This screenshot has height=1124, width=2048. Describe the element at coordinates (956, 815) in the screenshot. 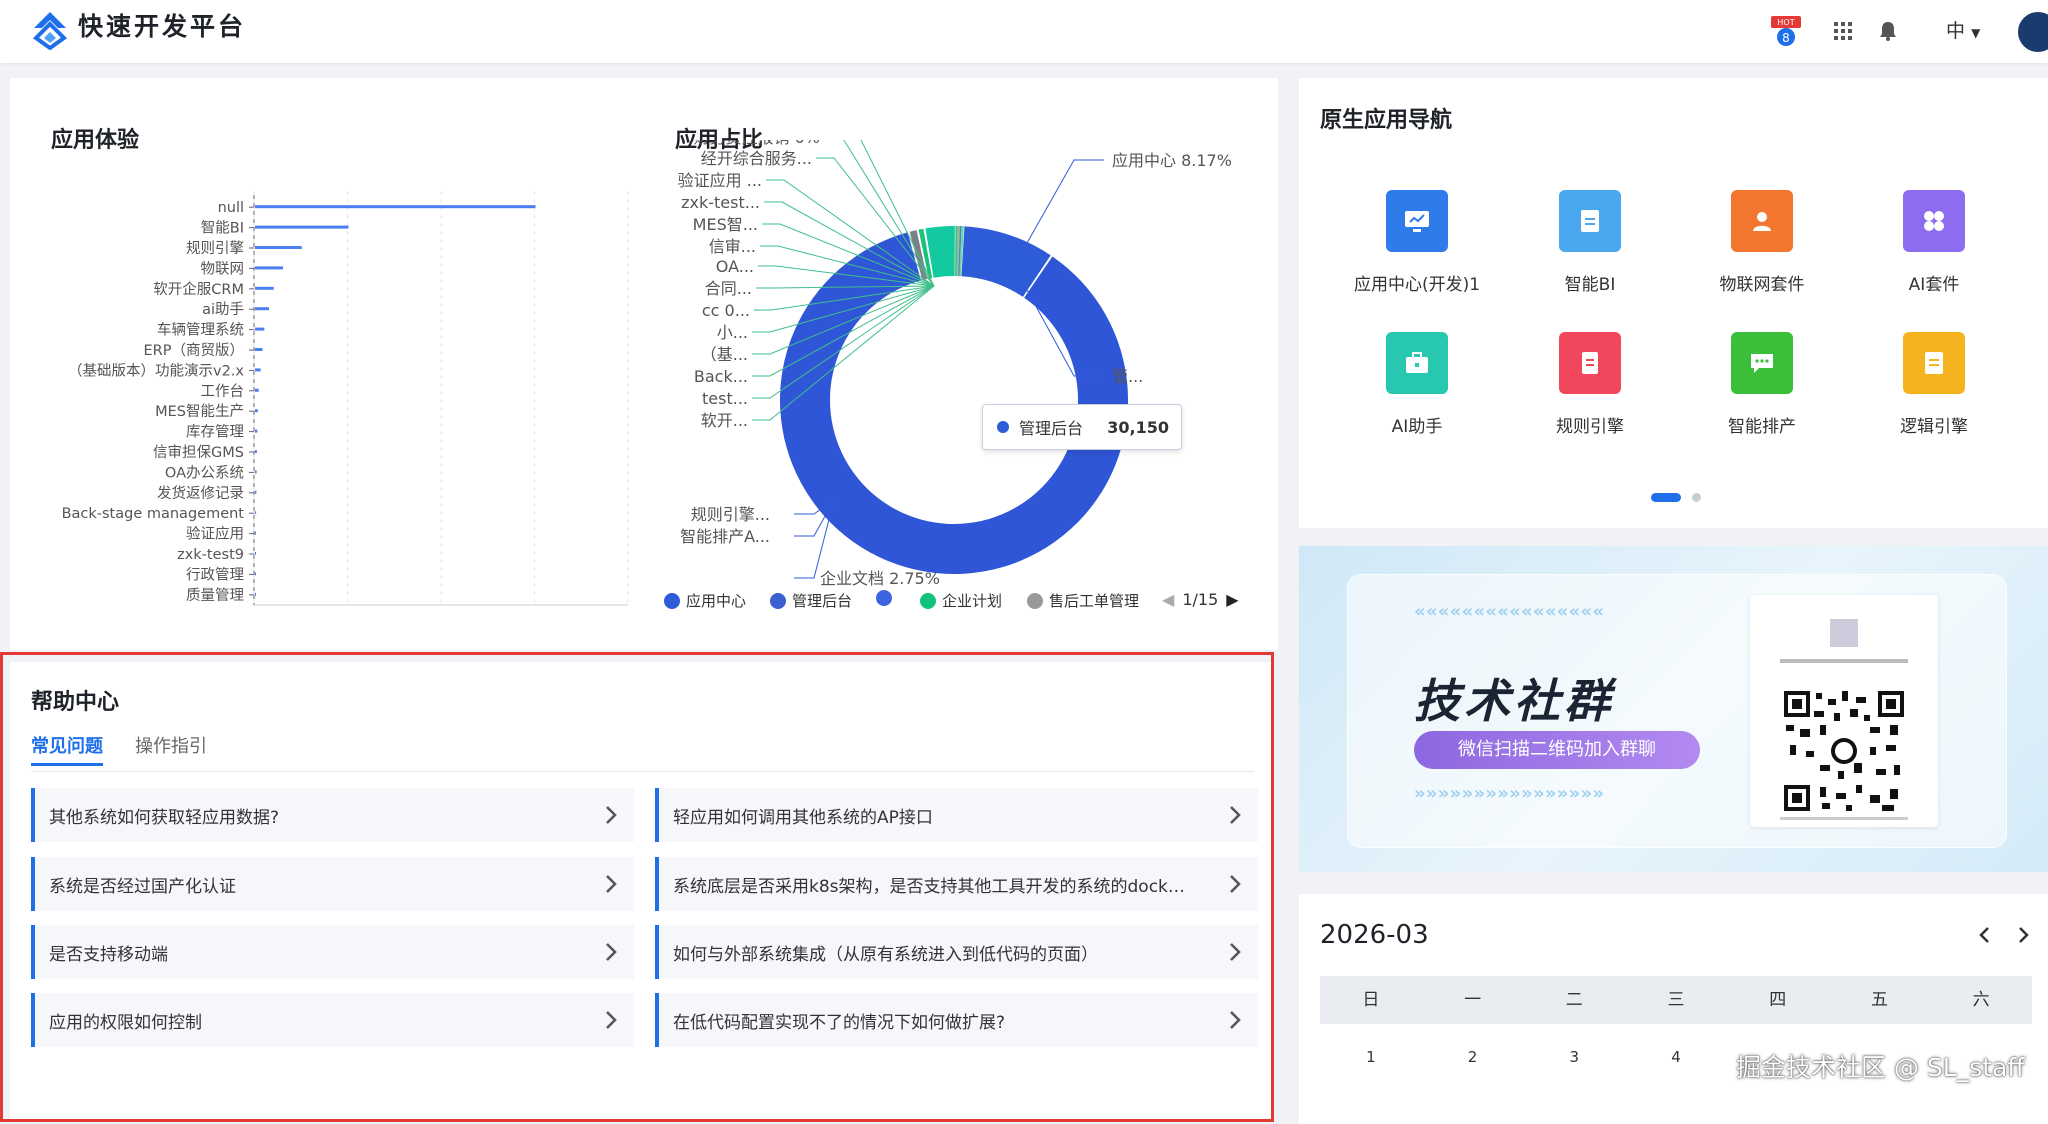

I see `faq-item: 轻应用如何调用其他系统的AP接口` at that location.